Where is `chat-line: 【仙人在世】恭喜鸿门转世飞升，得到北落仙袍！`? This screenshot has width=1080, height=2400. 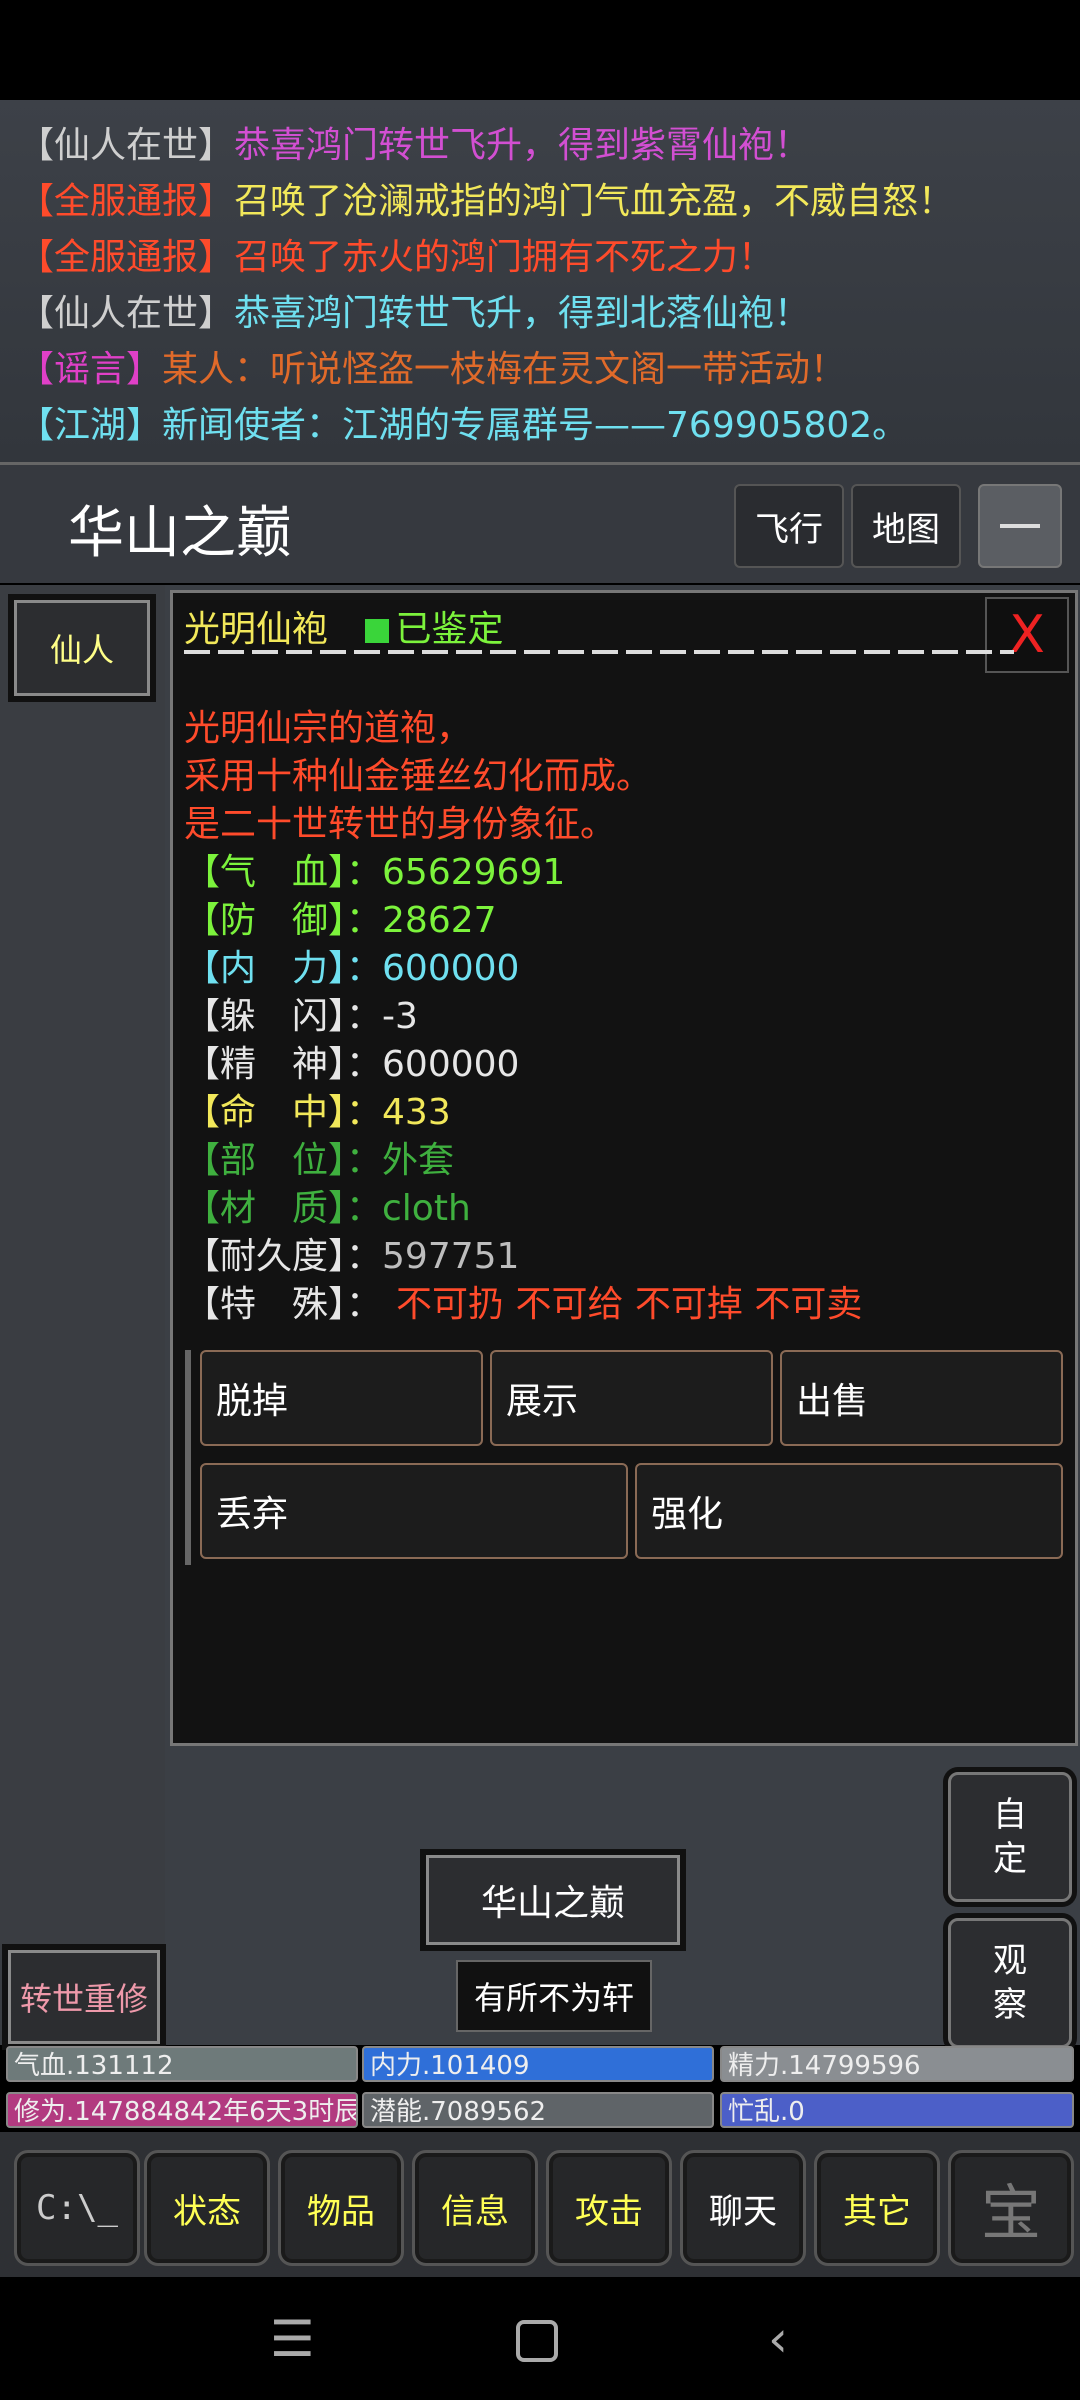
chat-line: 【仙人在世】恭喜鸿门转世飞升，得到北落仙袍！ is located at coordinates (414, 313).